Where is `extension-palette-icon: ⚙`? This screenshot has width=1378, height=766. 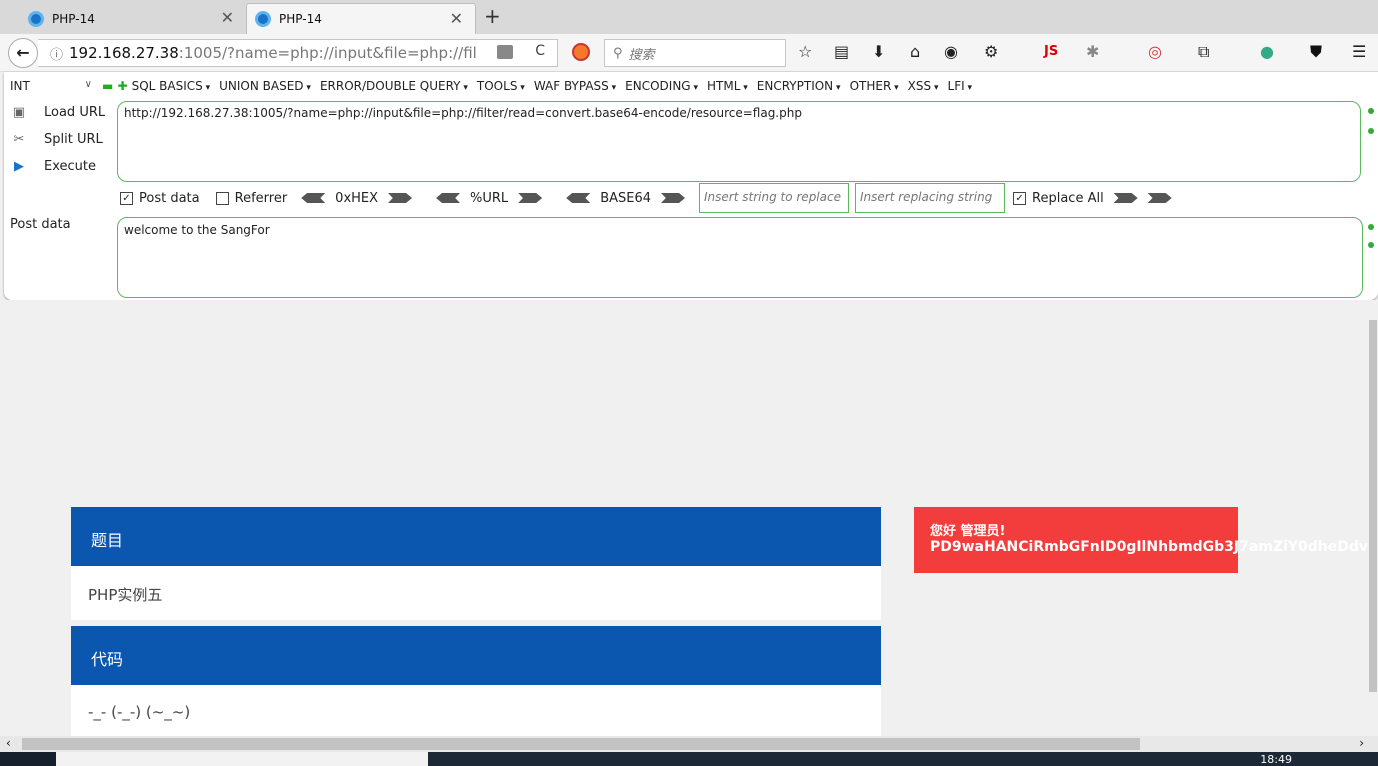 extension-palette-icon: ⚙ is located at coordinates (991, 51).